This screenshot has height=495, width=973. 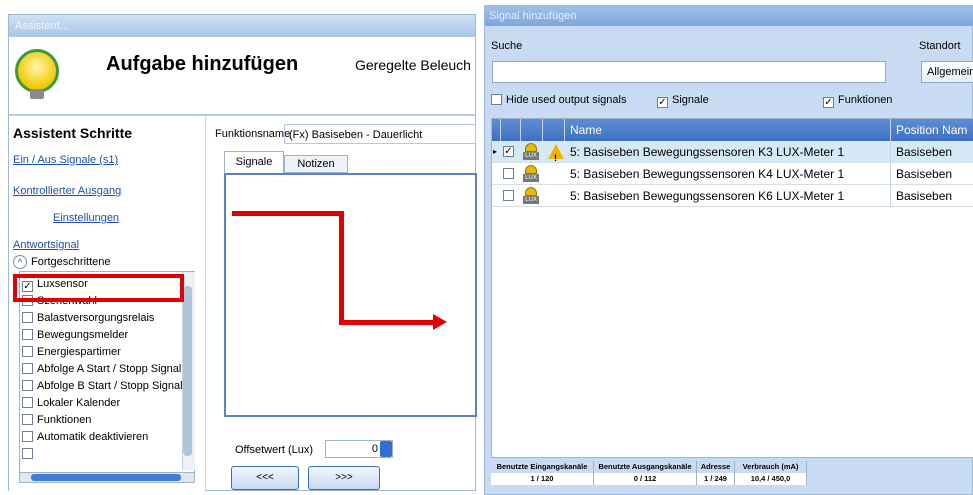 I want to click on chevron-up-icon: ^, so click(x=20, y=262).